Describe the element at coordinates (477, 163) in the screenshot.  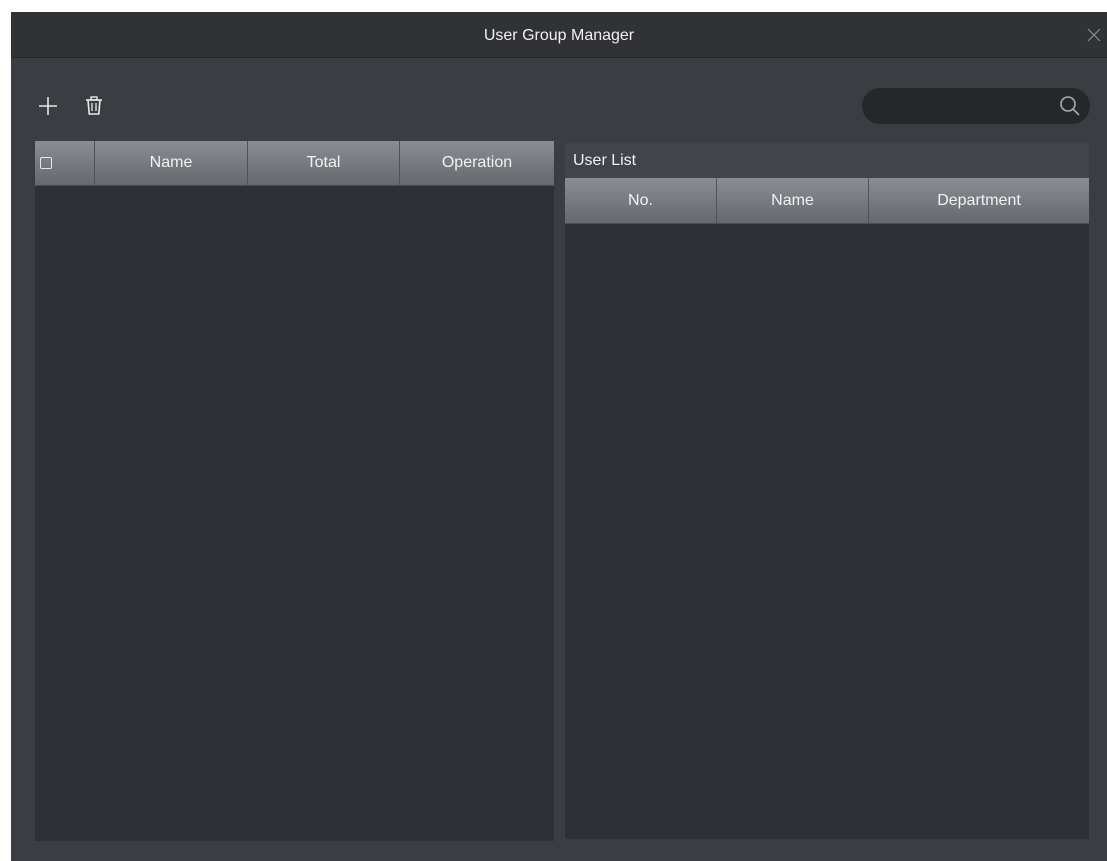
I see `column-header-operation: Operation` at that location.